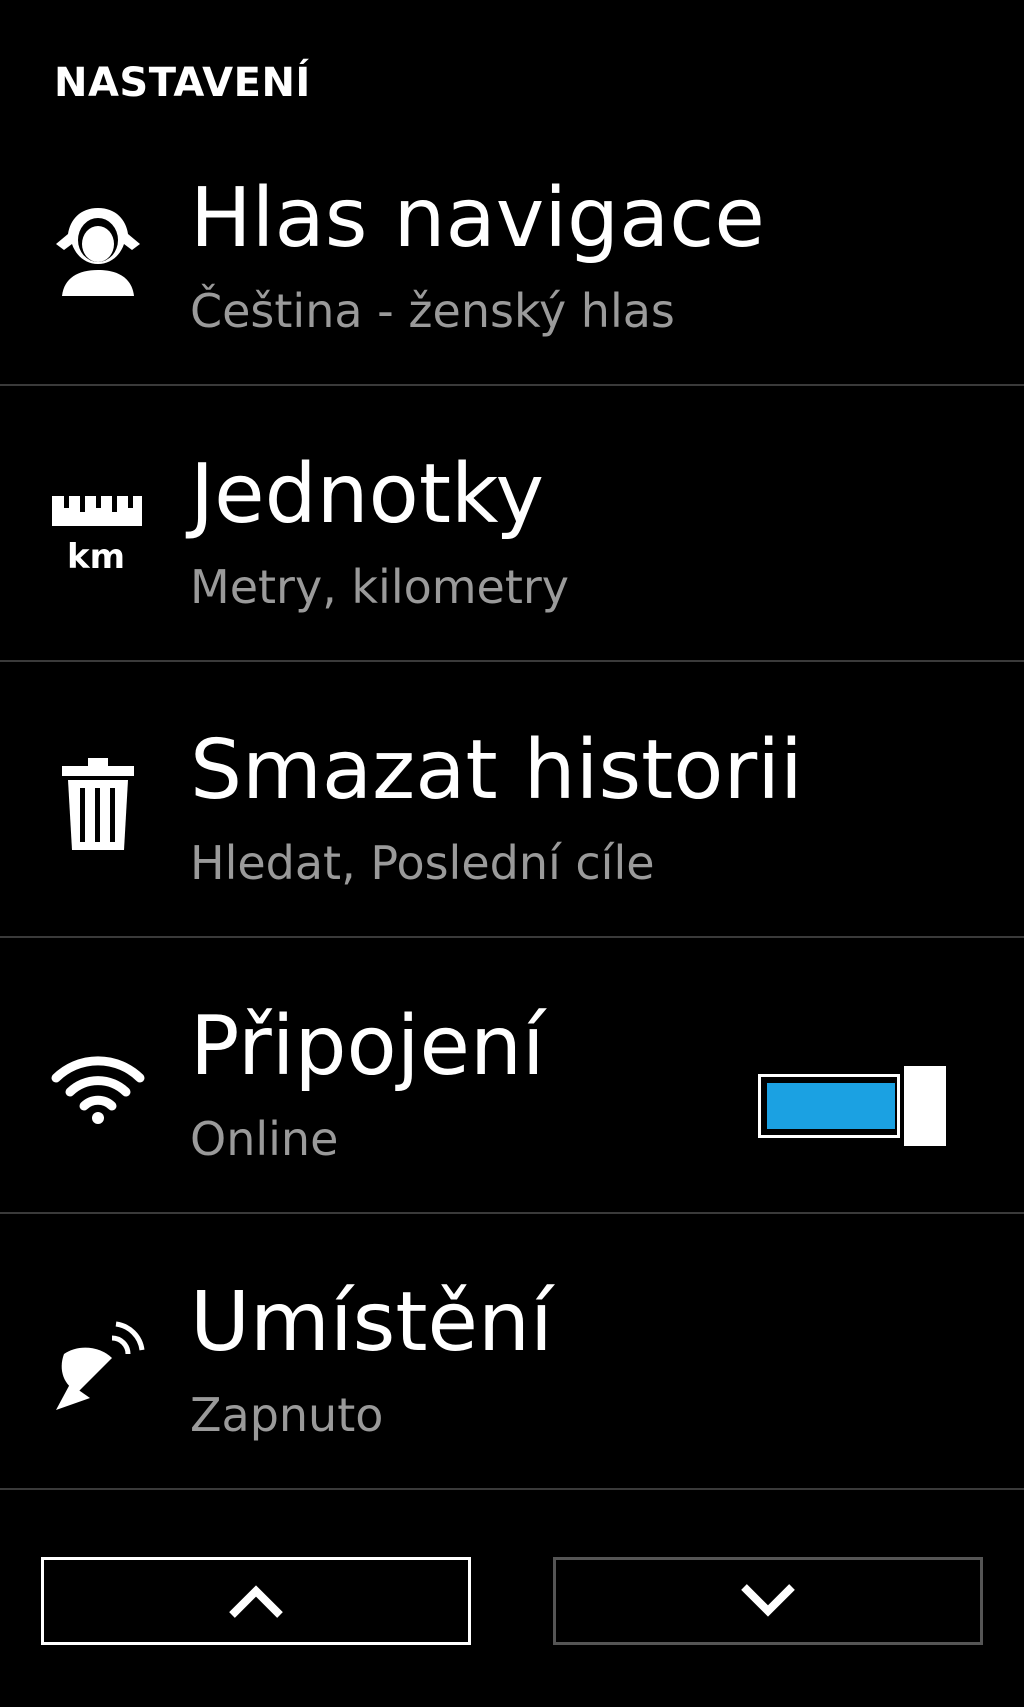 This screenshot has height=1707, width=1024. I want to click on satellite-dish-icon, so click(98, 1362).